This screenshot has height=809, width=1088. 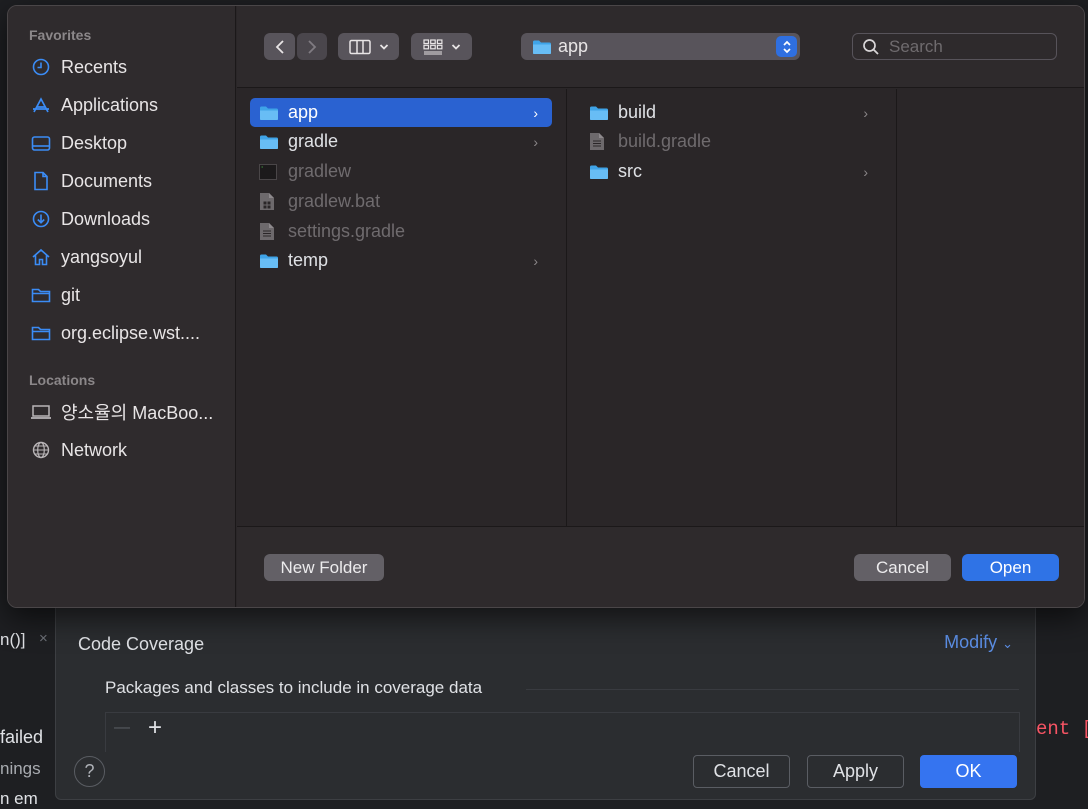 I want to click on finder-toolbar: app Search, so click(x=660, y=47).